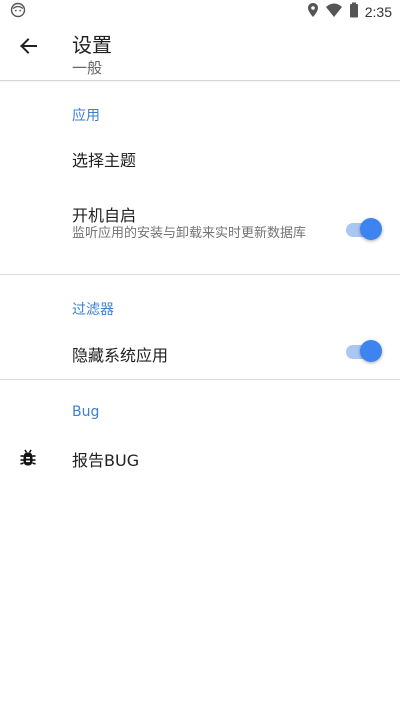 The width and height of the screenshot is (400, 710). I want to click on status-bar: 2:35, so click(200, 12).